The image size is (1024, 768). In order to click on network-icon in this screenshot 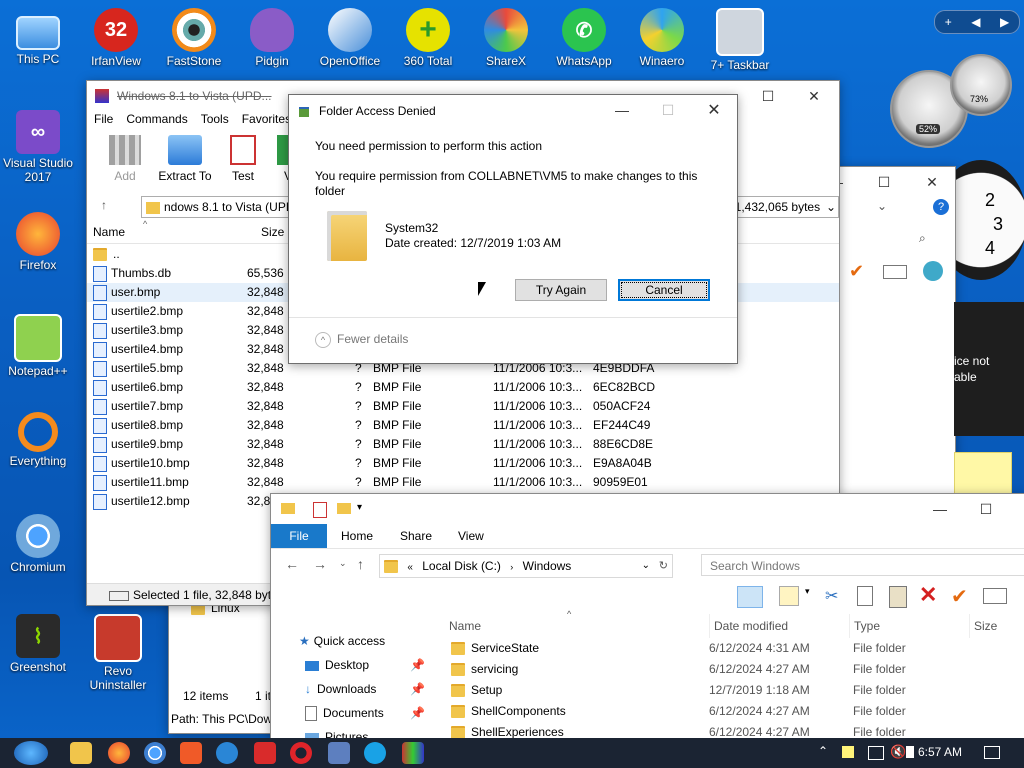, I will do `click(876, 753)`.